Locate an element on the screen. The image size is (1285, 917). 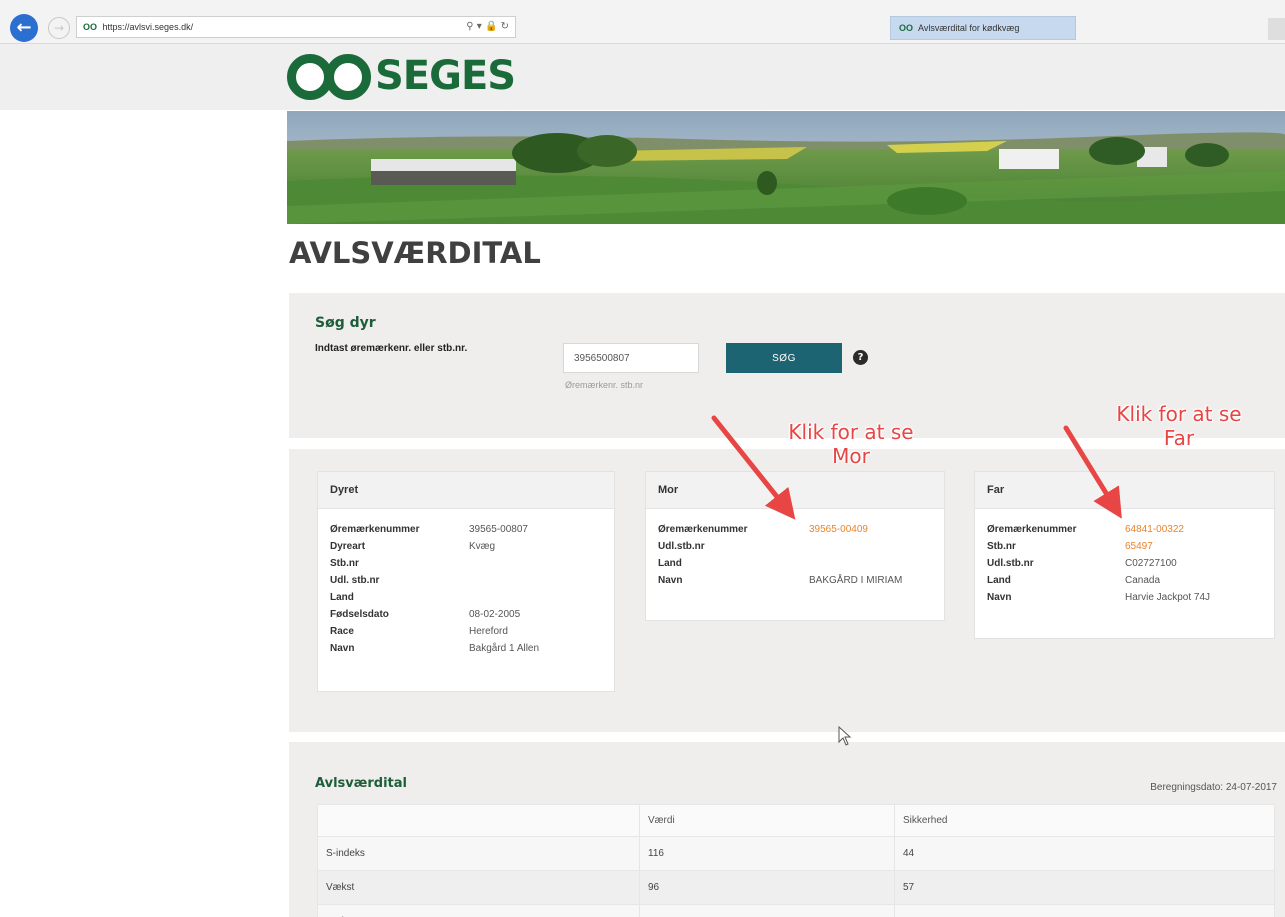
row-value: Hereford is located at coordinates (488, 631).